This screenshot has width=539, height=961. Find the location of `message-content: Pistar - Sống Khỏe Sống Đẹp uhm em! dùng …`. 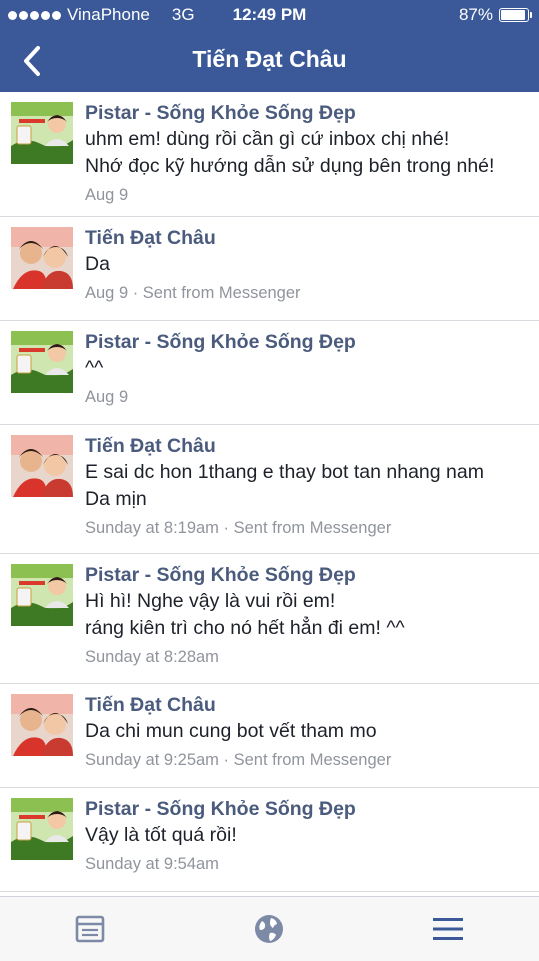

message-content: Pistar - Sống Khỏe Sống Đẹp uhm em! dùng … is located at coordinates (307, 153).